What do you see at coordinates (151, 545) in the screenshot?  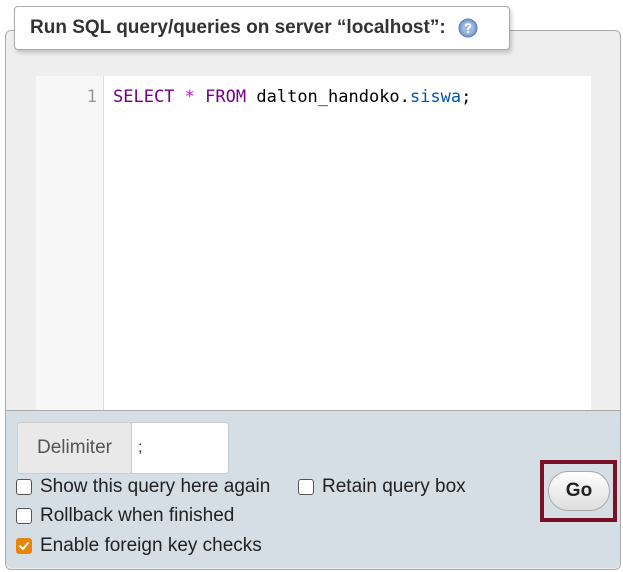 I see `foreign-keys-label: Enable foreign key checks` at bounding box center [151, 545].